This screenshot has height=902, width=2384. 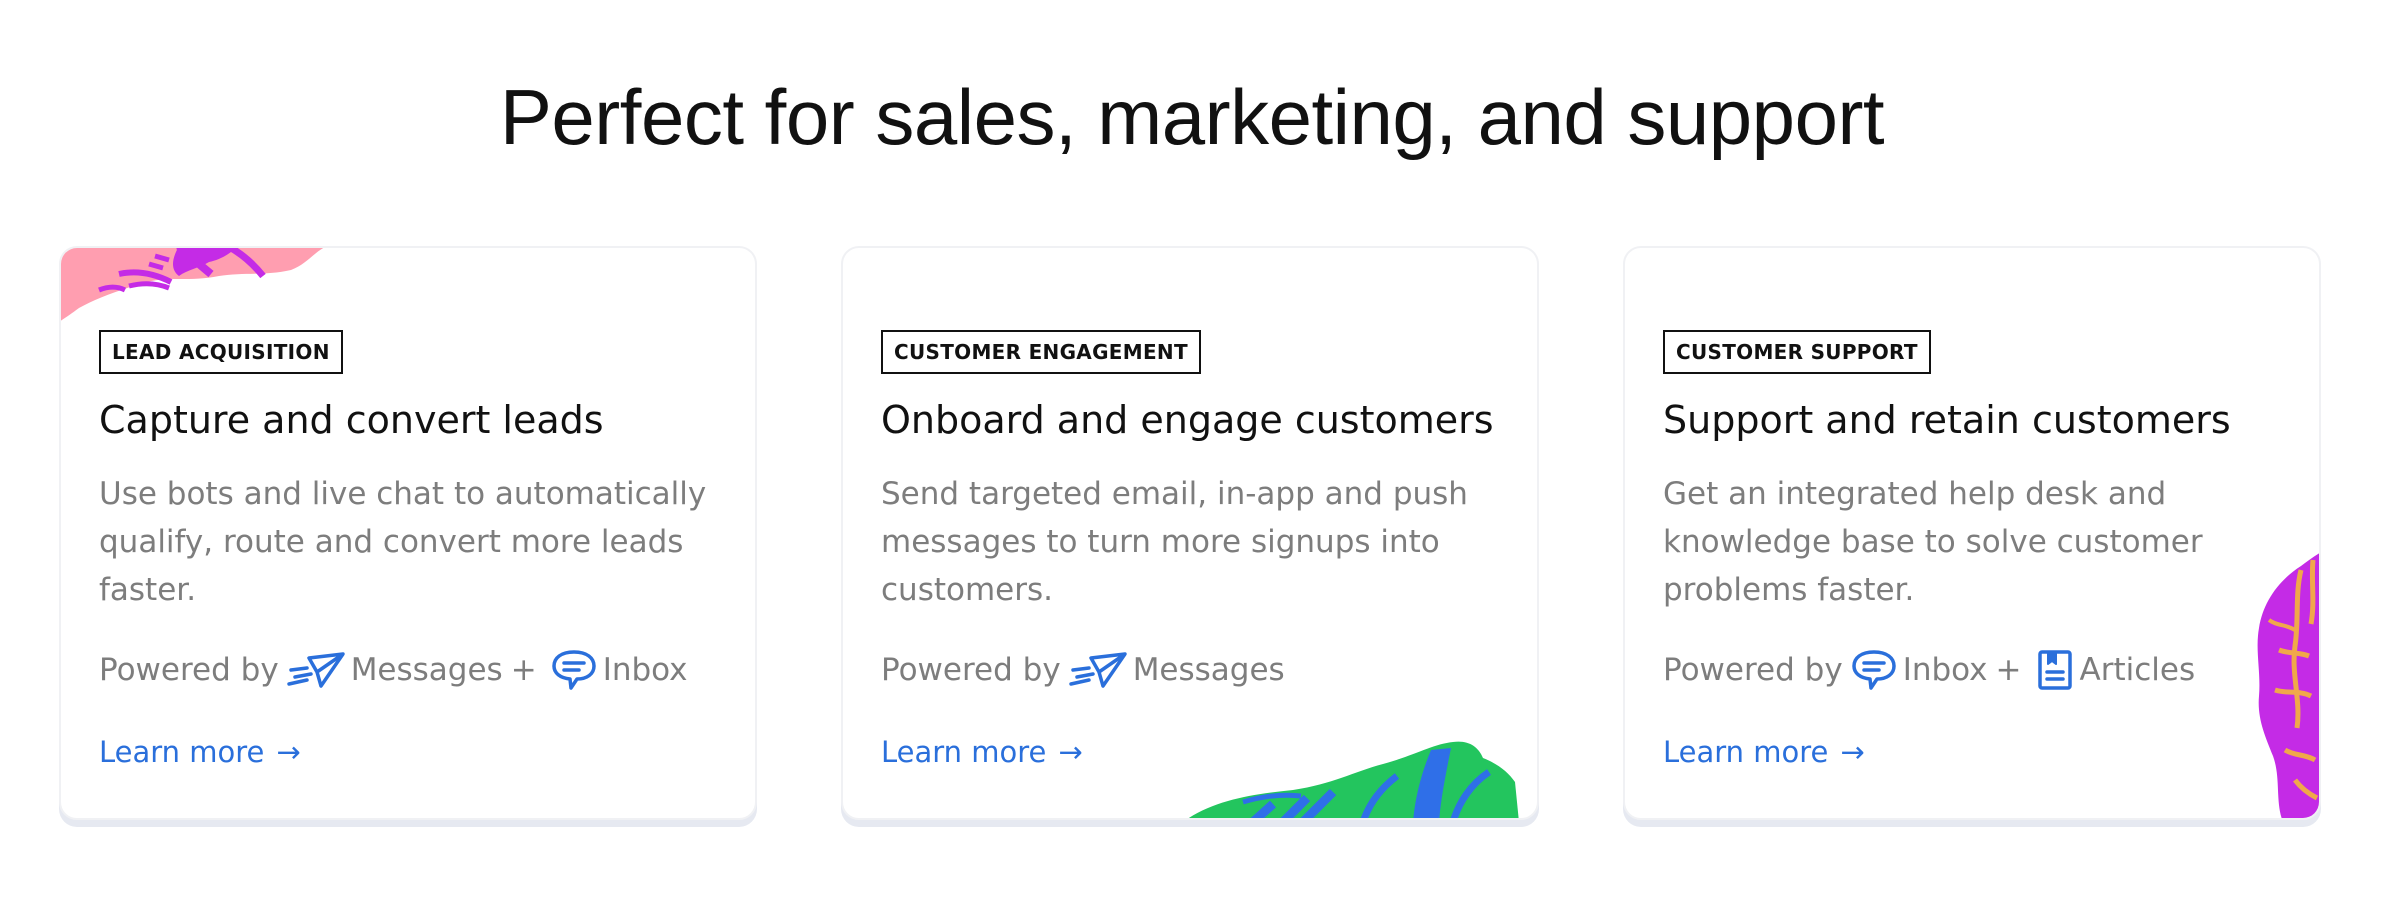 I want to click on product-label: Articles, so click(x=2137, y=670).